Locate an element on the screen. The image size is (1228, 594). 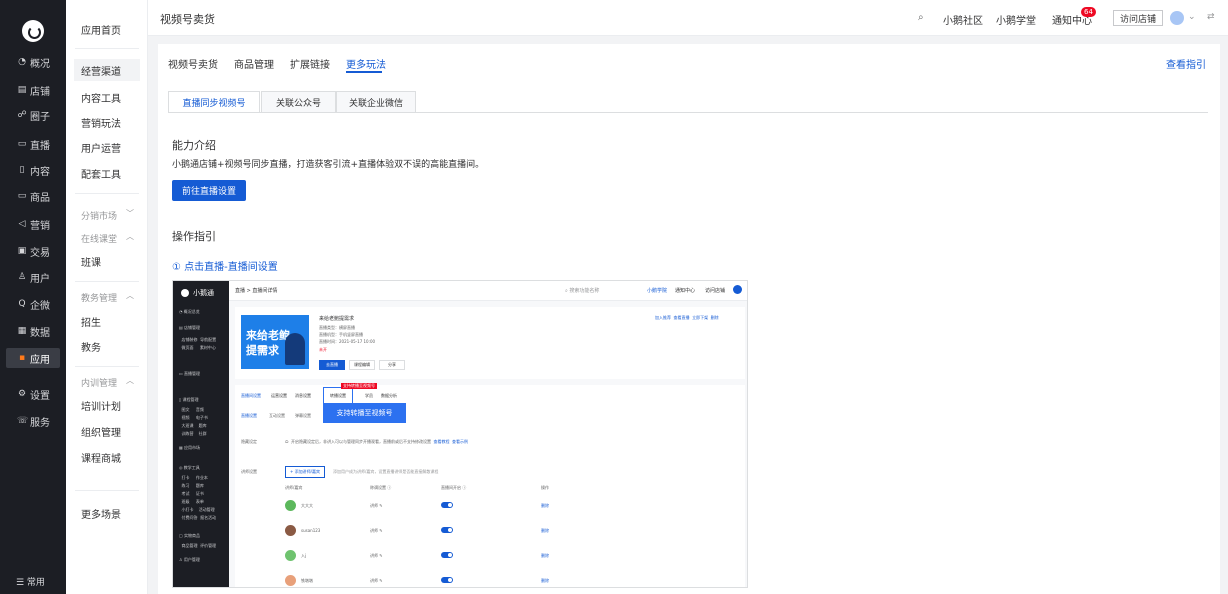
nav-item-label: 交易 is located at coordinates (40, 253).